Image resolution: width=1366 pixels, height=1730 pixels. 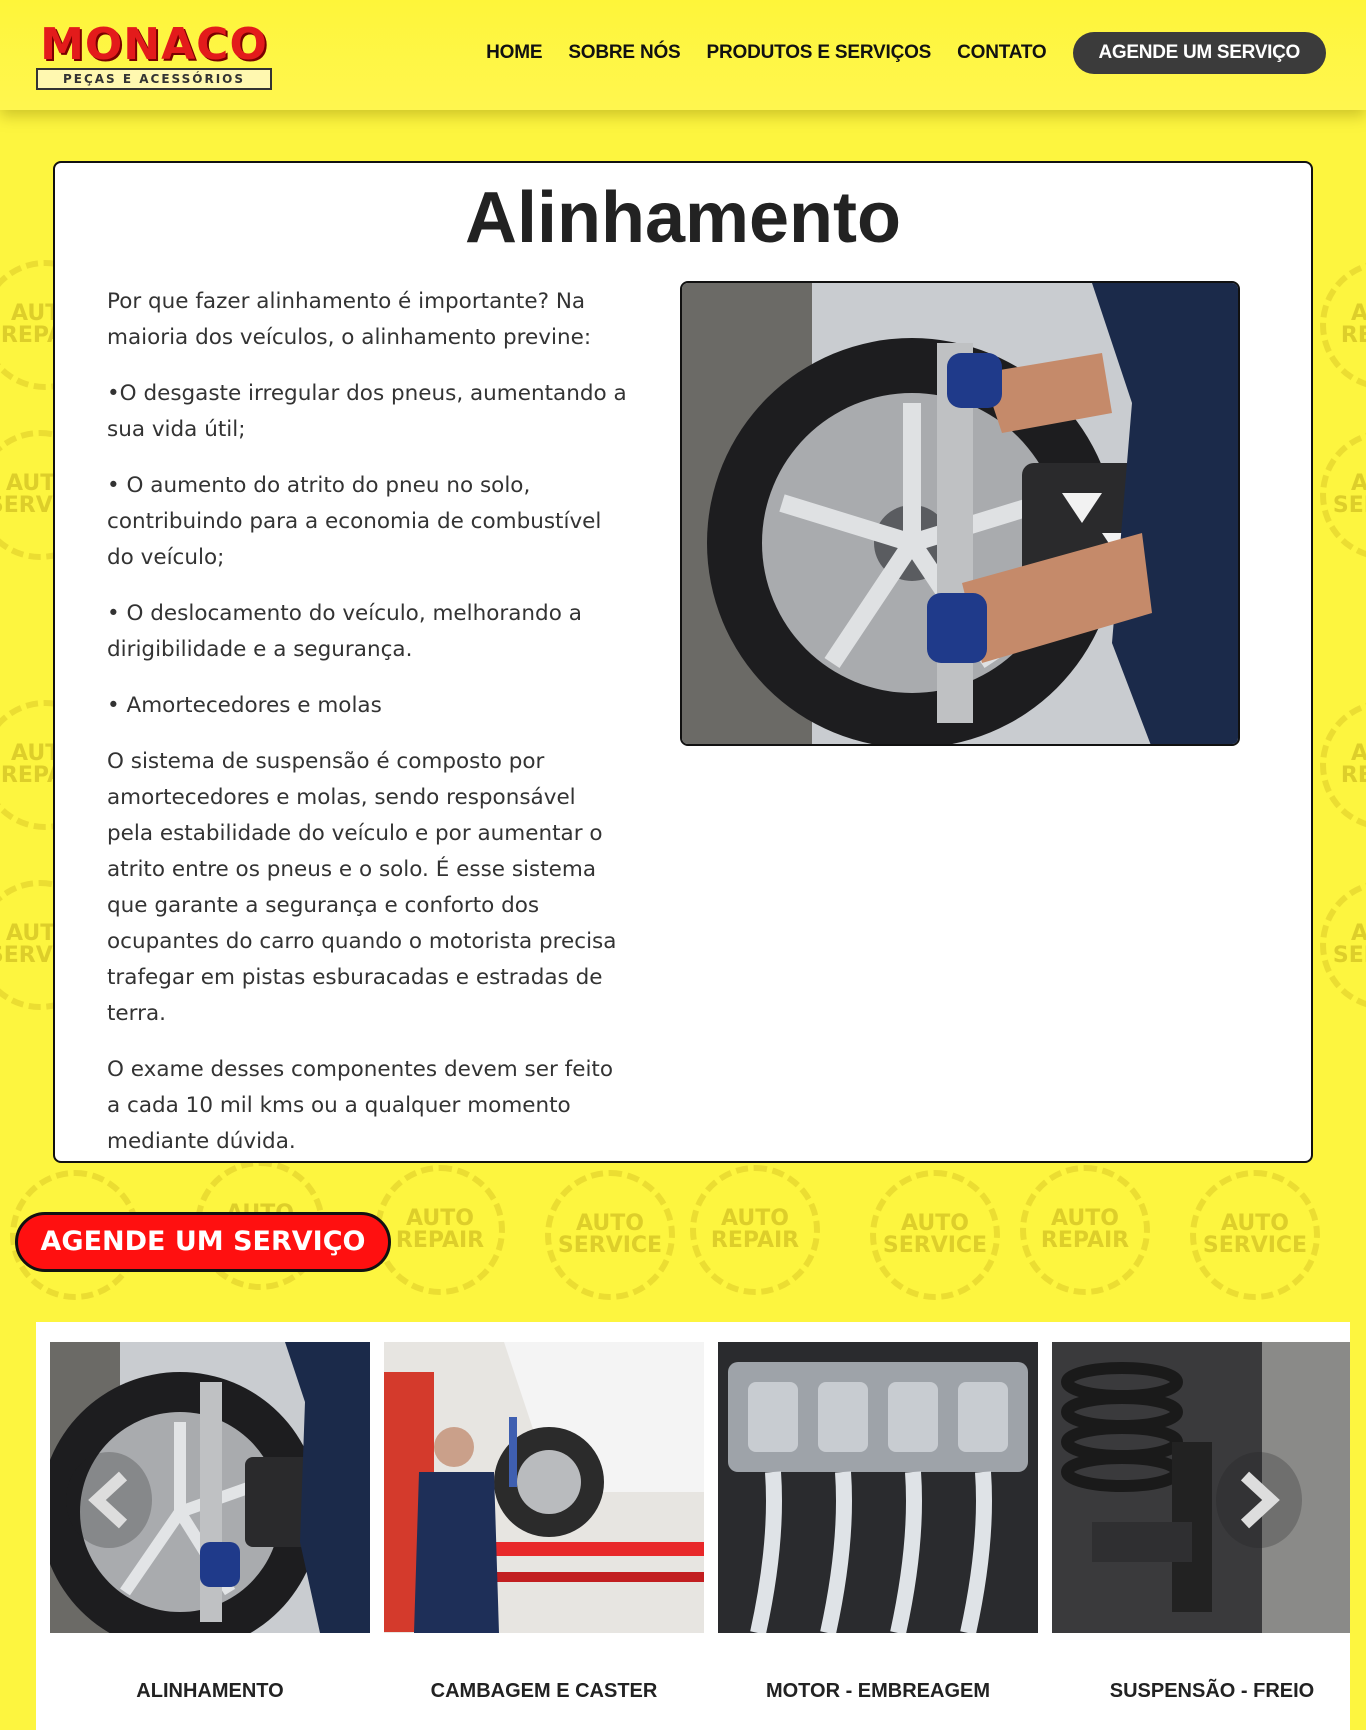 What do you see at coordinates (154, 44) in the screenshot?
I see `logo-wordmark: MONACO` at bounding box center [154, 44].